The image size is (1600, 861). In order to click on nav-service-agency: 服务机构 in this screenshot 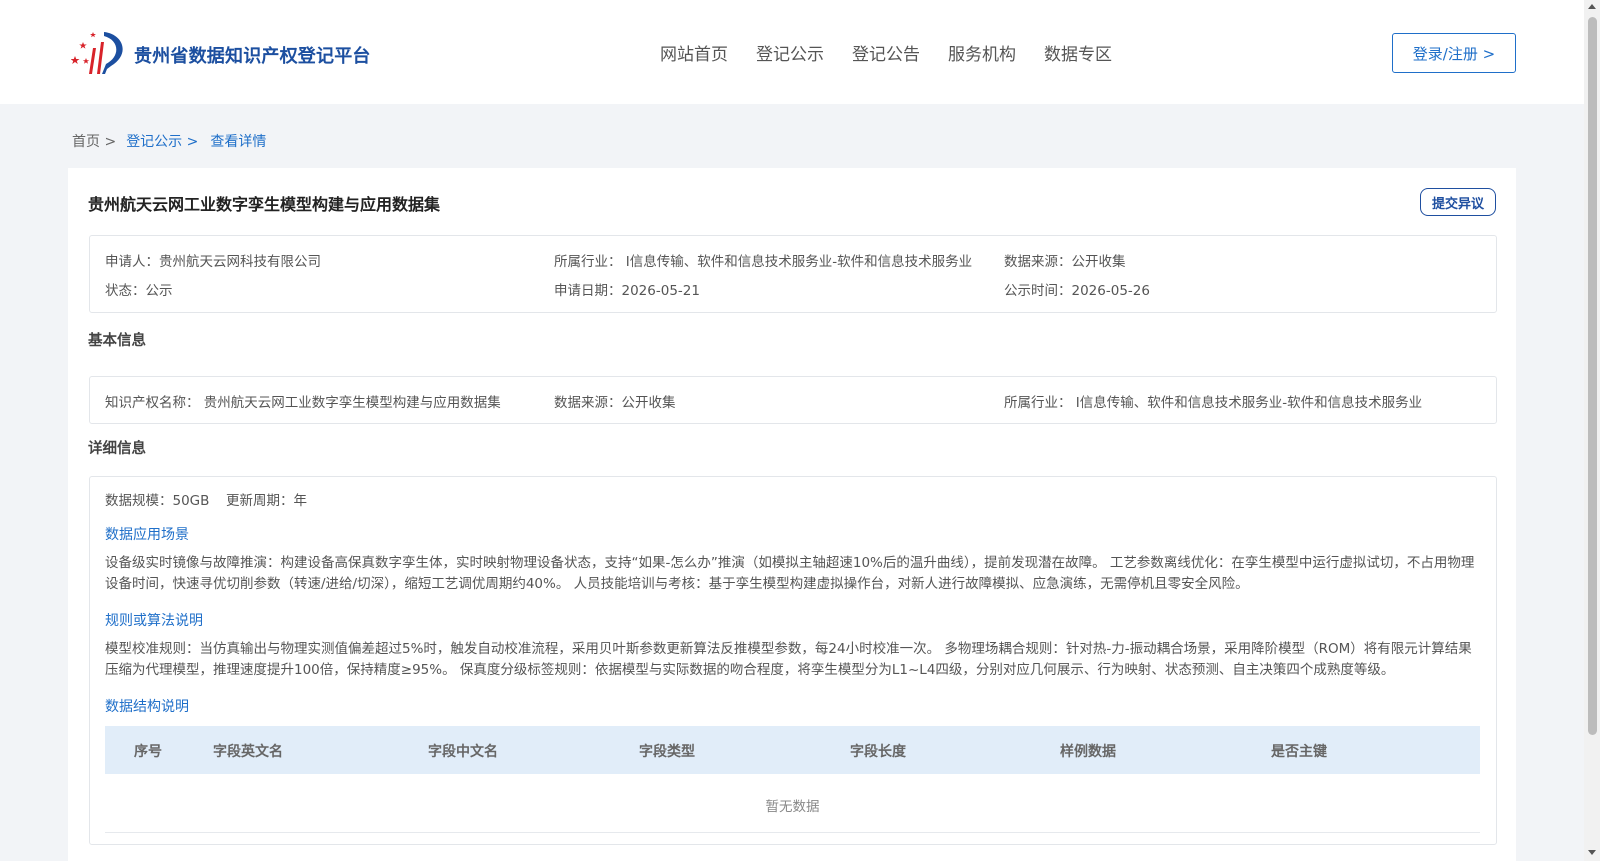, I will do `click(982, 52)`.